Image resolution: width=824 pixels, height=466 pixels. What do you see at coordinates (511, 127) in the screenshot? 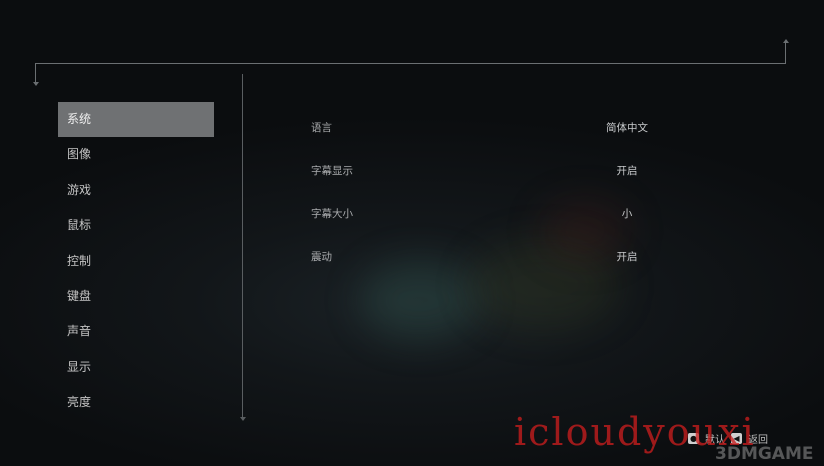
I see `setting-row-language: 语言 简体中文` at bounding box center [511, 127].